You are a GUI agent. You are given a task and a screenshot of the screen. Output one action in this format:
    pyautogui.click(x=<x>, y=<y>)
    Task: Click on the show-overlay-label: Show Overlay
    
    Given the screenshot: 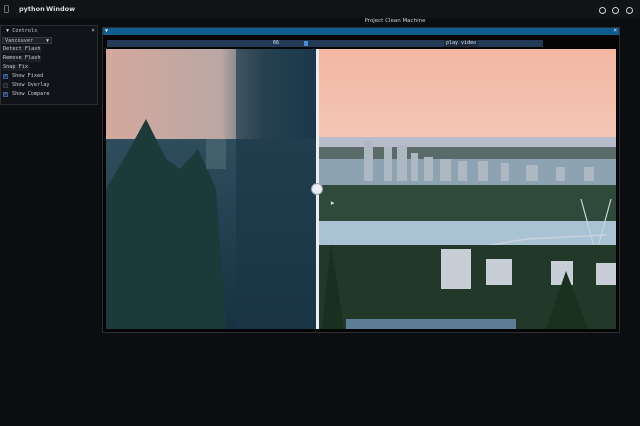 What is the action you would take?
    pyautogui.click(x=31, y=85)
    